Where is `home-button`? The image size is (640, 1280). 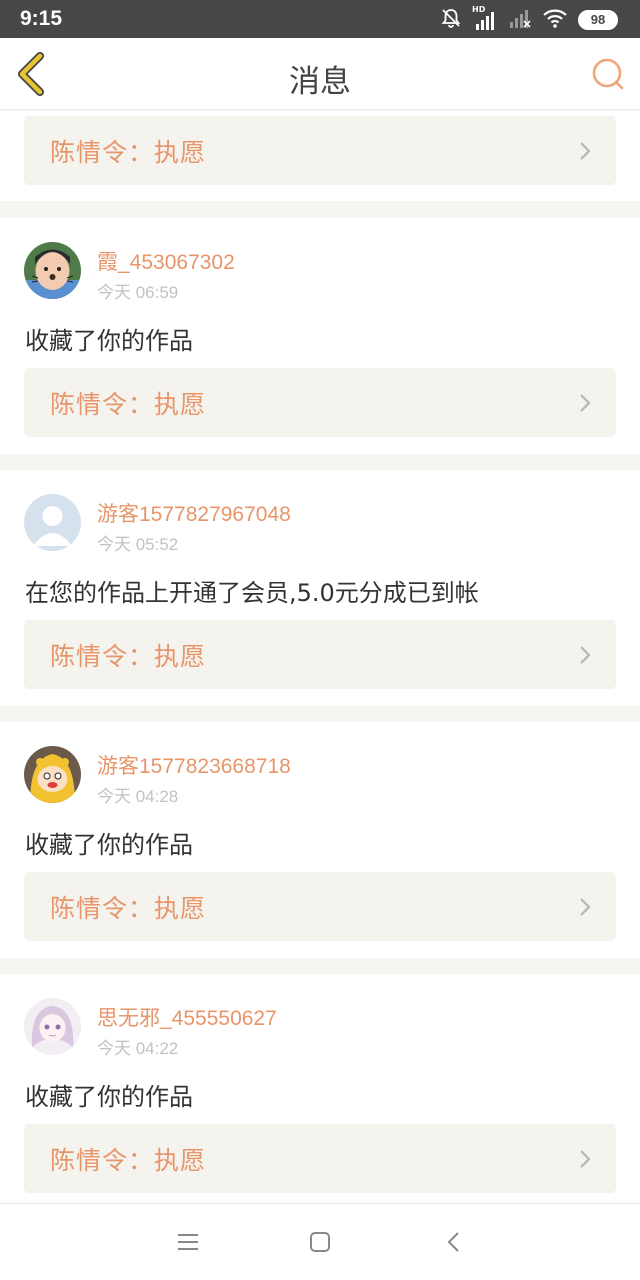 home-button is located at coordinates (320, 1242).